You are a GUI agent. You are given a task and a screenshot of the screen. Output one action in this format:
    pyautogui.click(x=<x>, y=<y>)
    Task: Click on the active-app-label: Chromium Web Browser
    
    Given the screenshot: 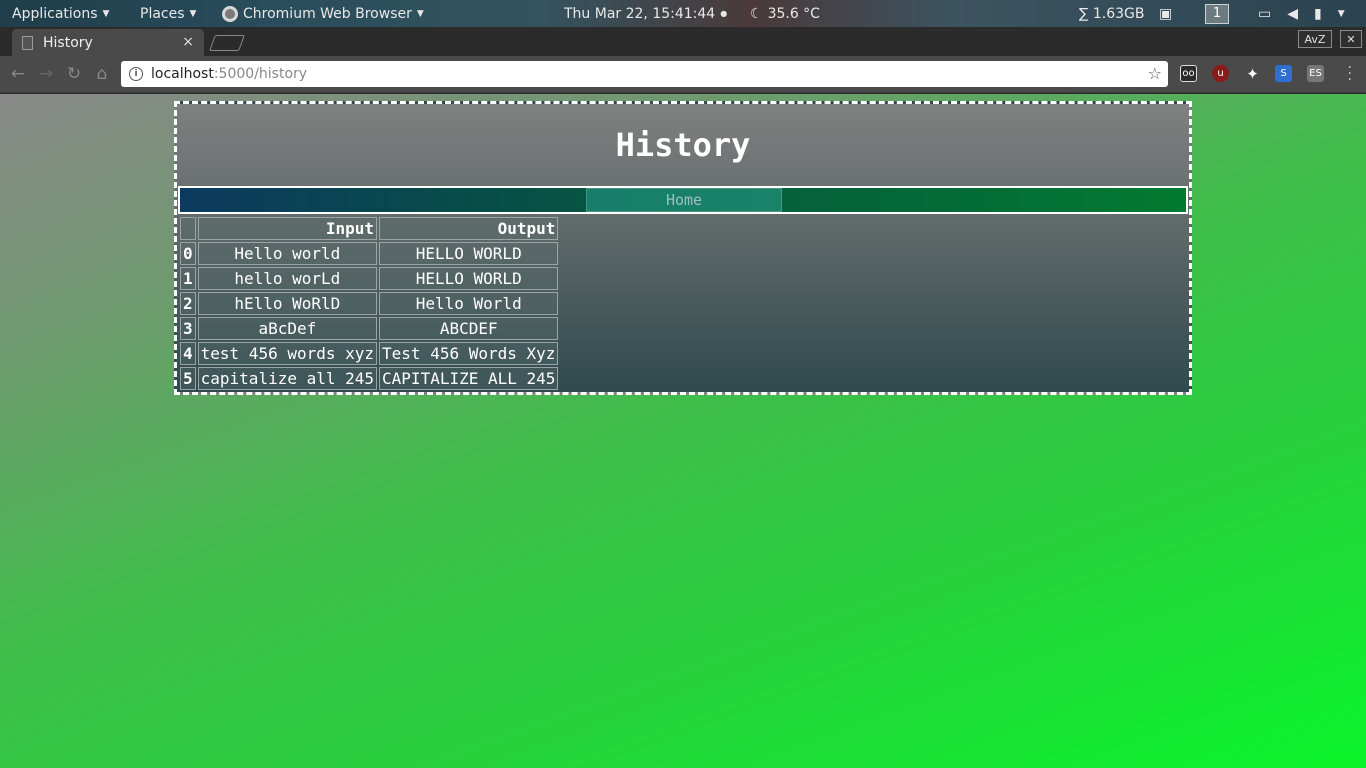 What is the action you would take?
    pyautogui.click(x=327, y=13)
    